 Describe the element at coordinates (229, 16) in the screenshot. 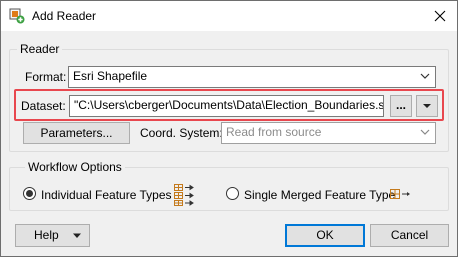

I see `title-bar: Add Reader` at that location.